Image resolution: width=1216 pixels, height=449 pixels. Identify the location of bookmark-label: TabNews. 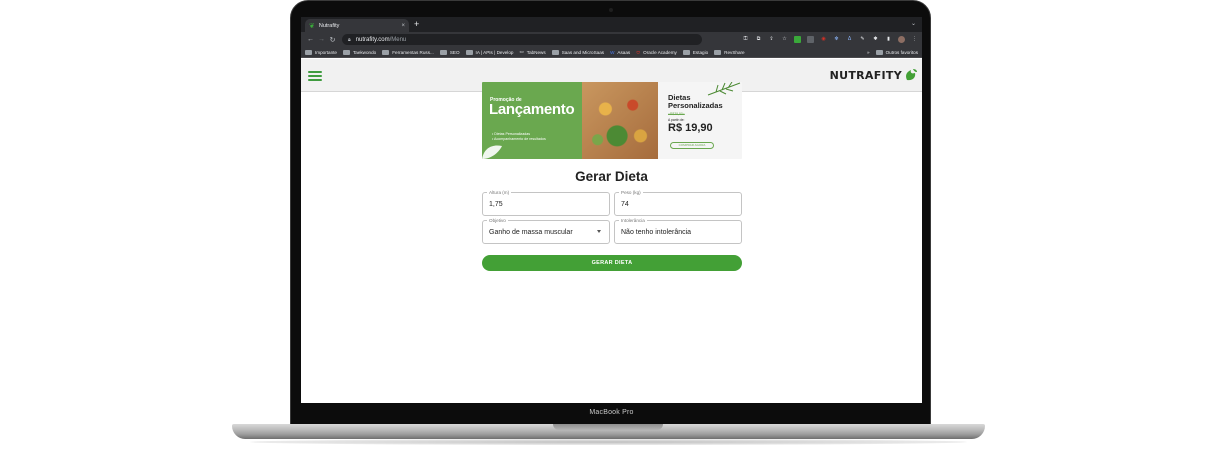
(536, 52).